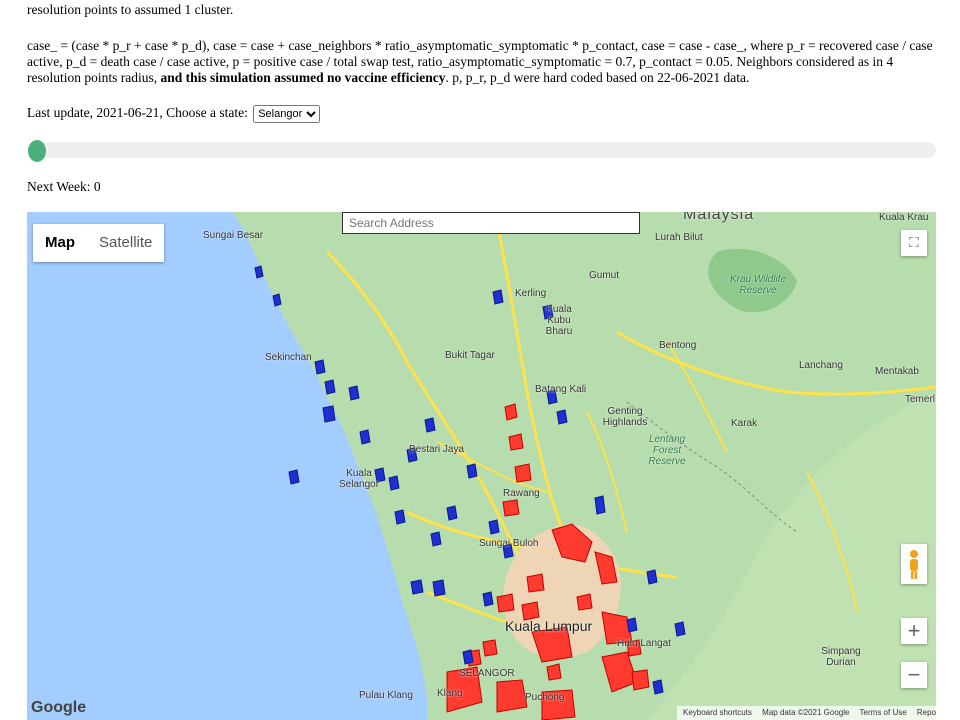  I want to click on label-pulau-klang: Pulau Klang, so click(386, 695).